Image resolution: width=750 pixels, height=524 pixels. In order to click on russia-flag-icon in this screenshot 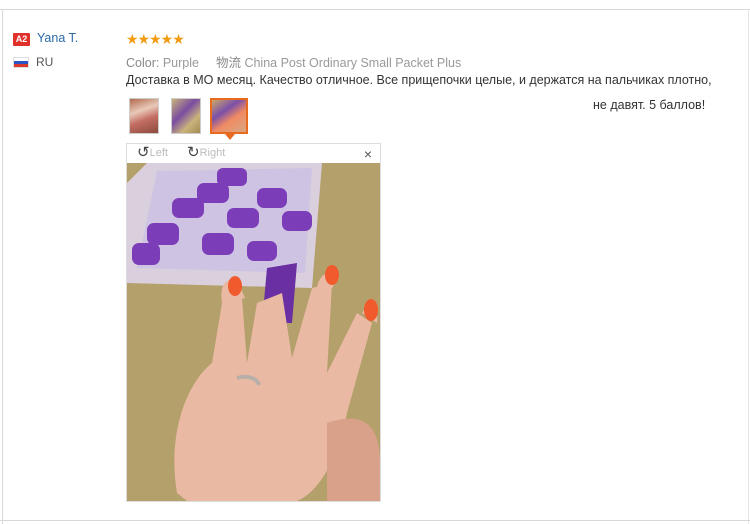, I will do `click(21, 62)`.